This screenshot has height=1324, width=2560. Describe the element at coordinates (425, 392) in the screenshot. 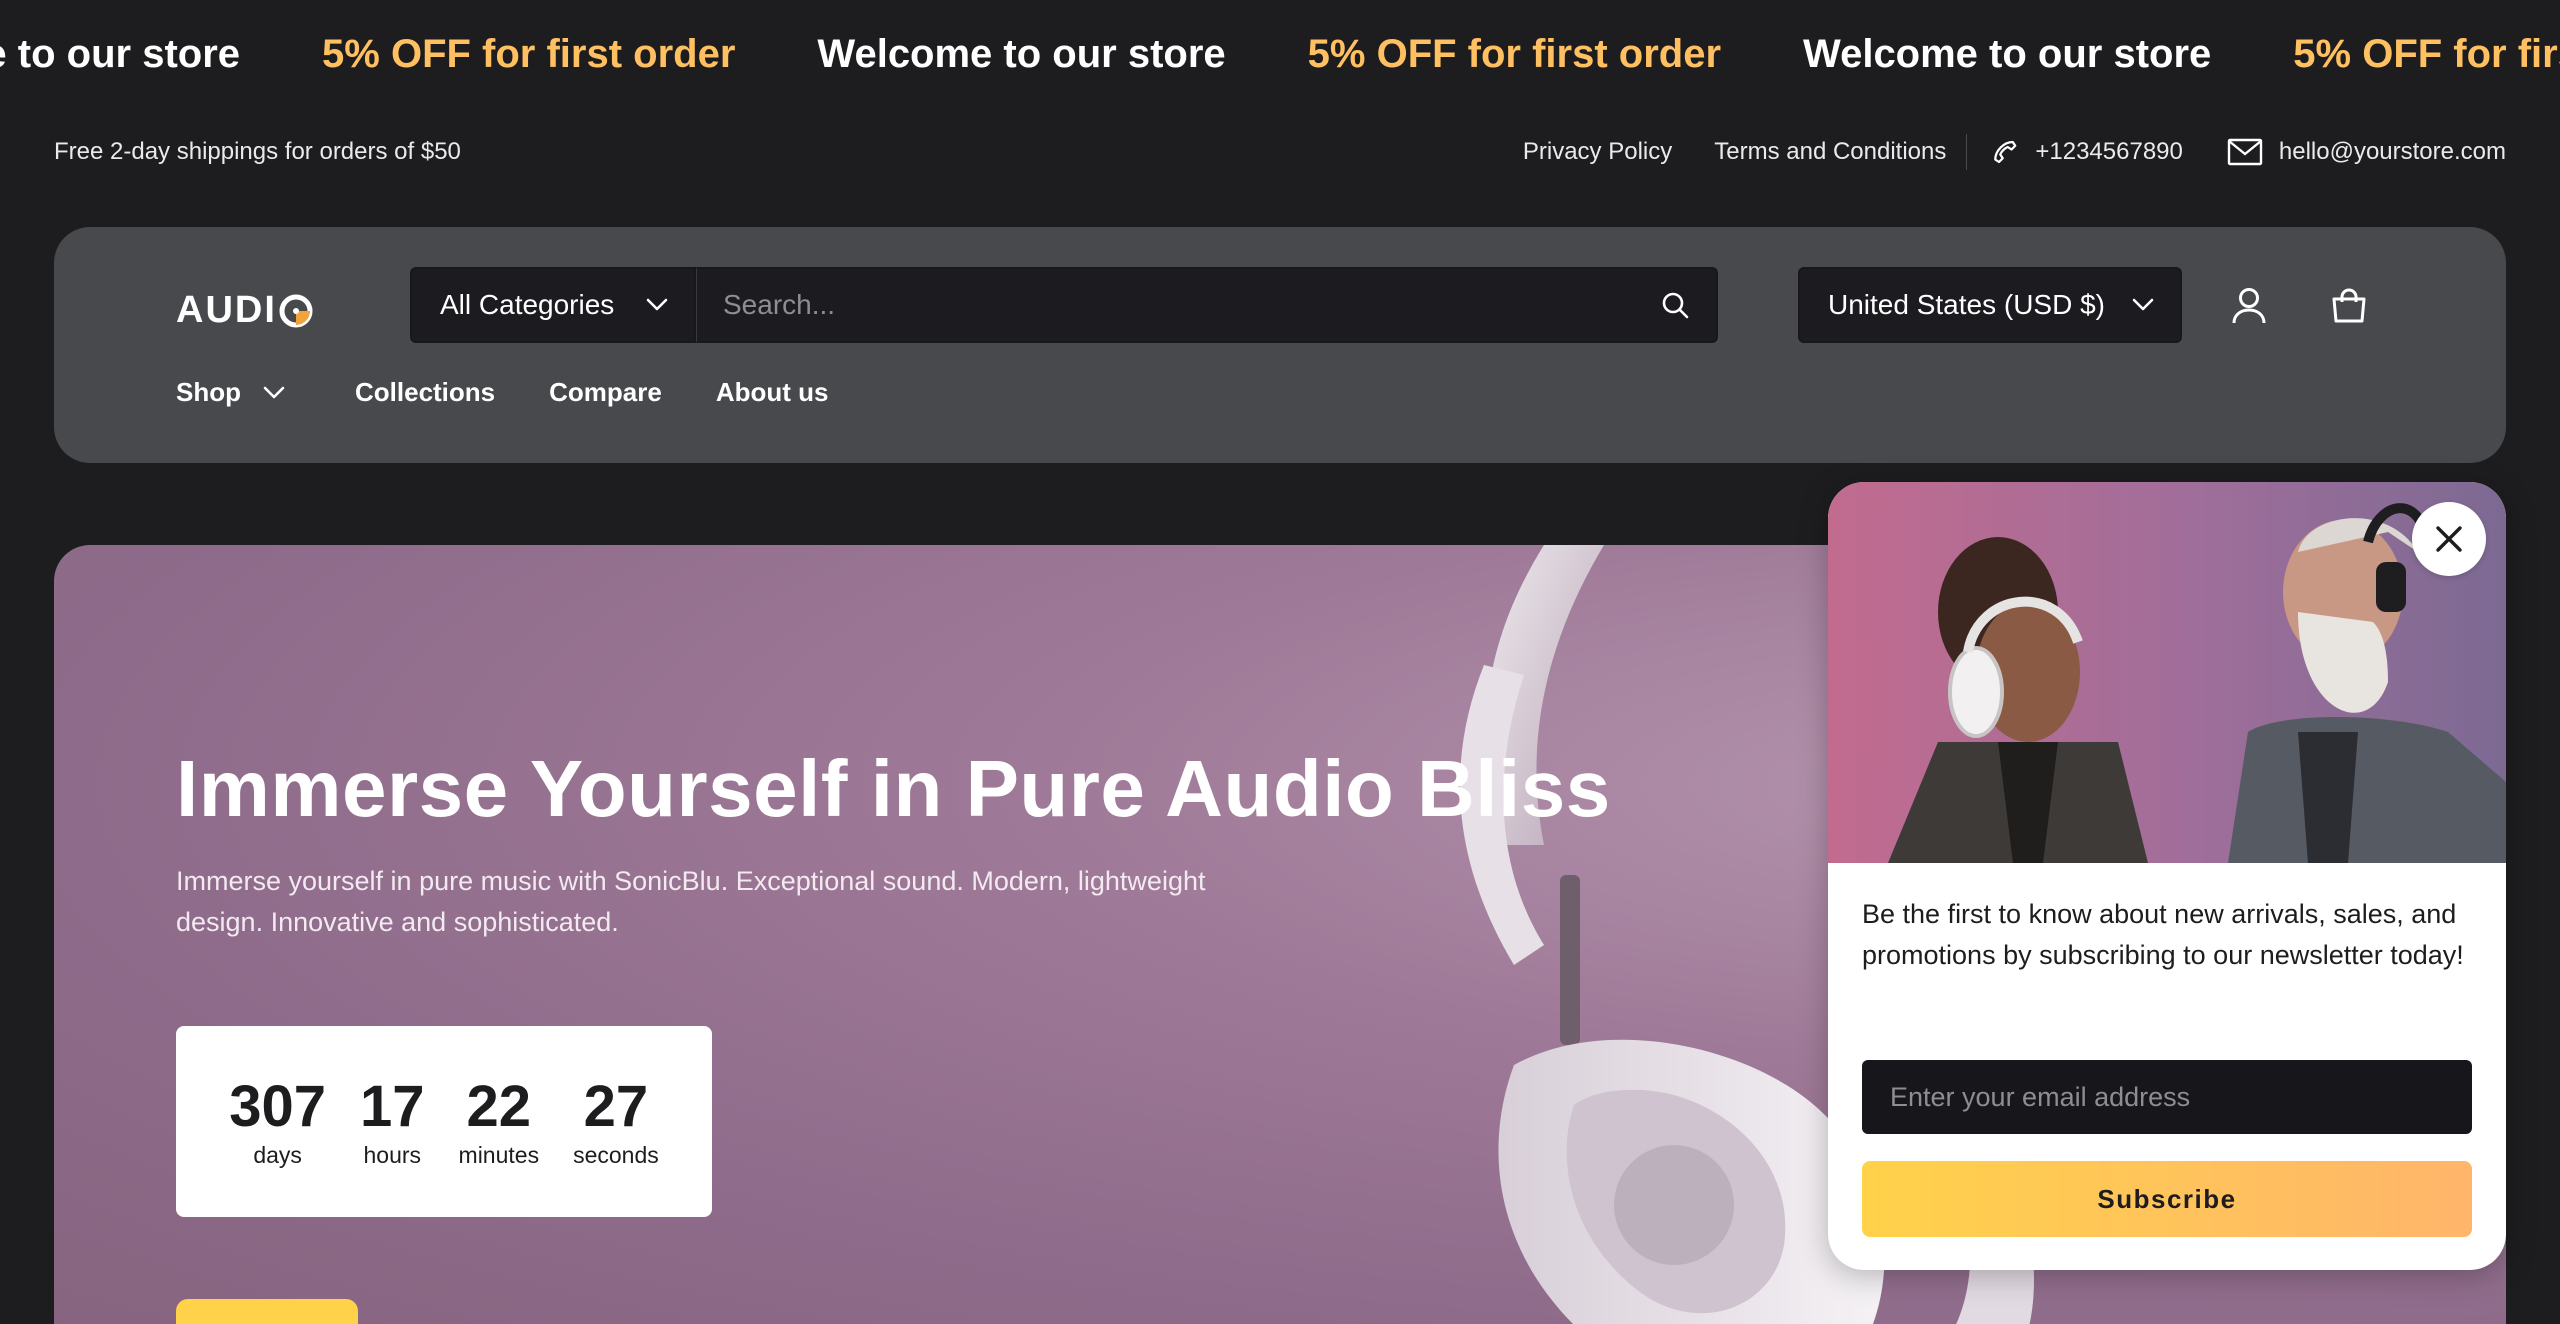

I see `nav-collections: Collections` at that location.